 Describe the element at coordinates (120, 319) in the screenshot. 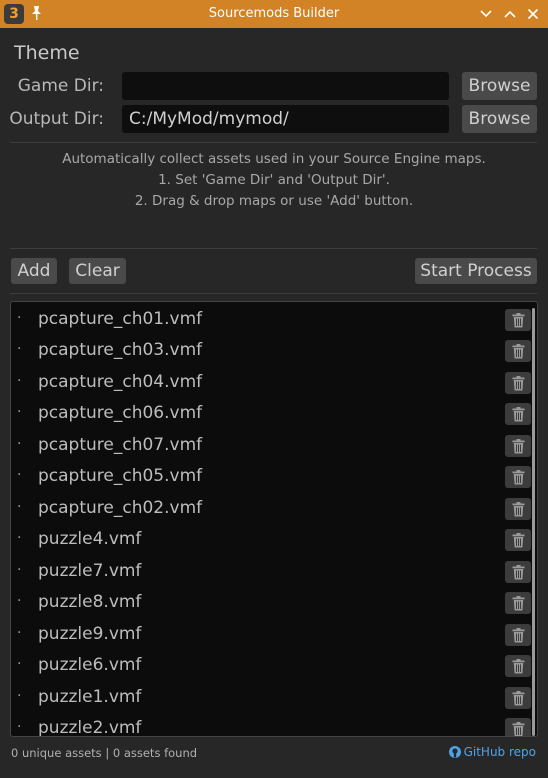

I see `file-name: pcapture_ch01.vmf` at that location.